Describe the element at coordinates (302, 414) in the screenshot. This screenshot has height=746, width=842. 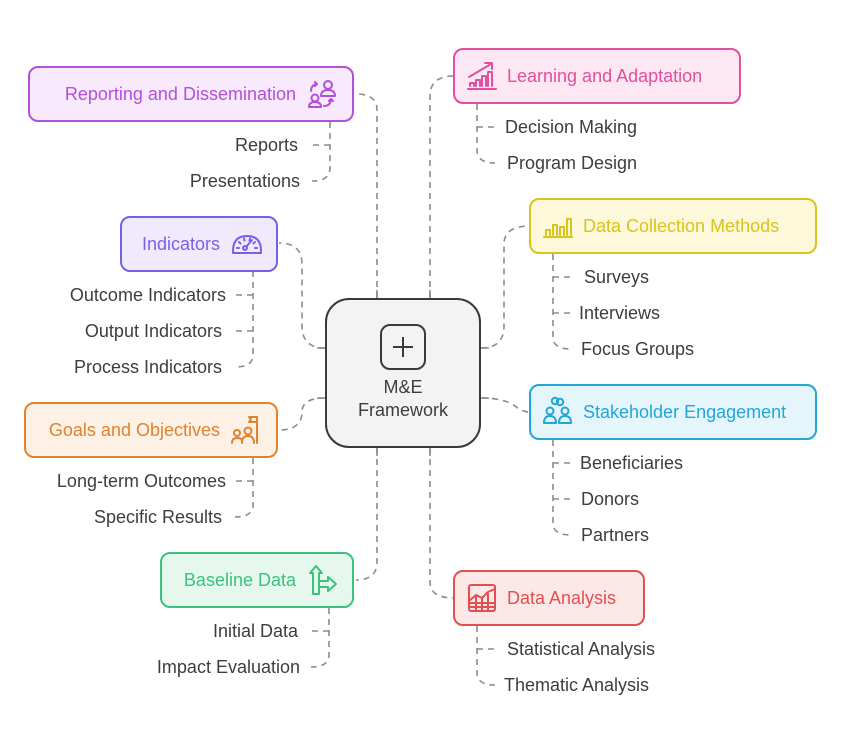
I see `connector-goals` at that location.